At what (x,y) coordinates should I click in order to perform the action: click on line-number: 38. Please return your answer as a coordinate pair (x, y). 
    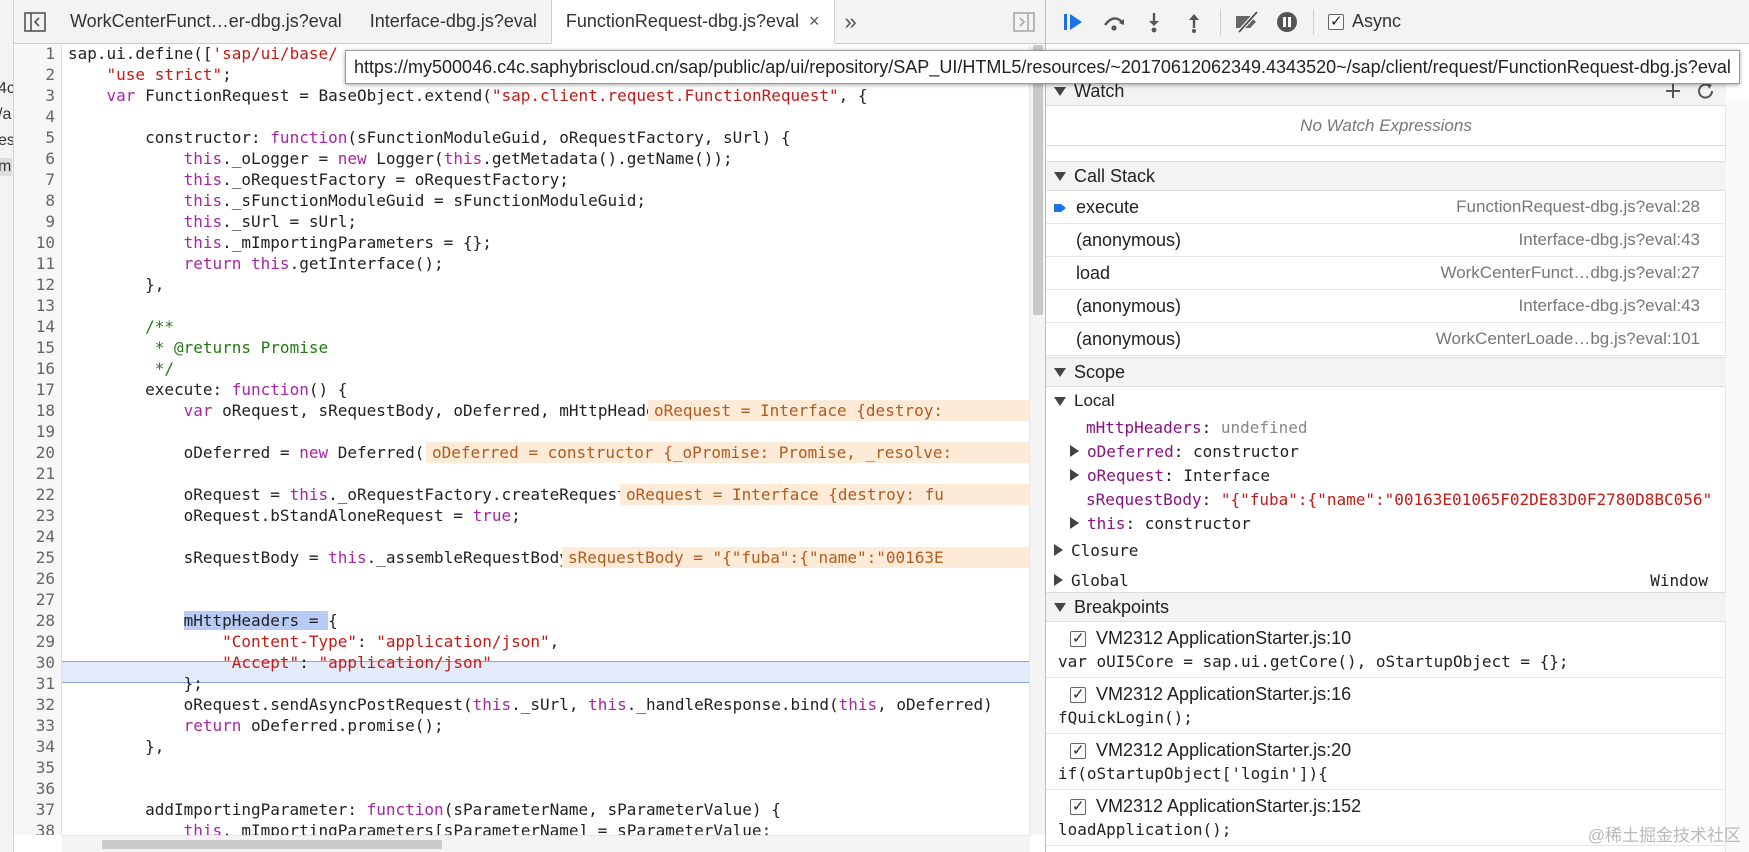
    Looking at the image, I should click on (35, 827).